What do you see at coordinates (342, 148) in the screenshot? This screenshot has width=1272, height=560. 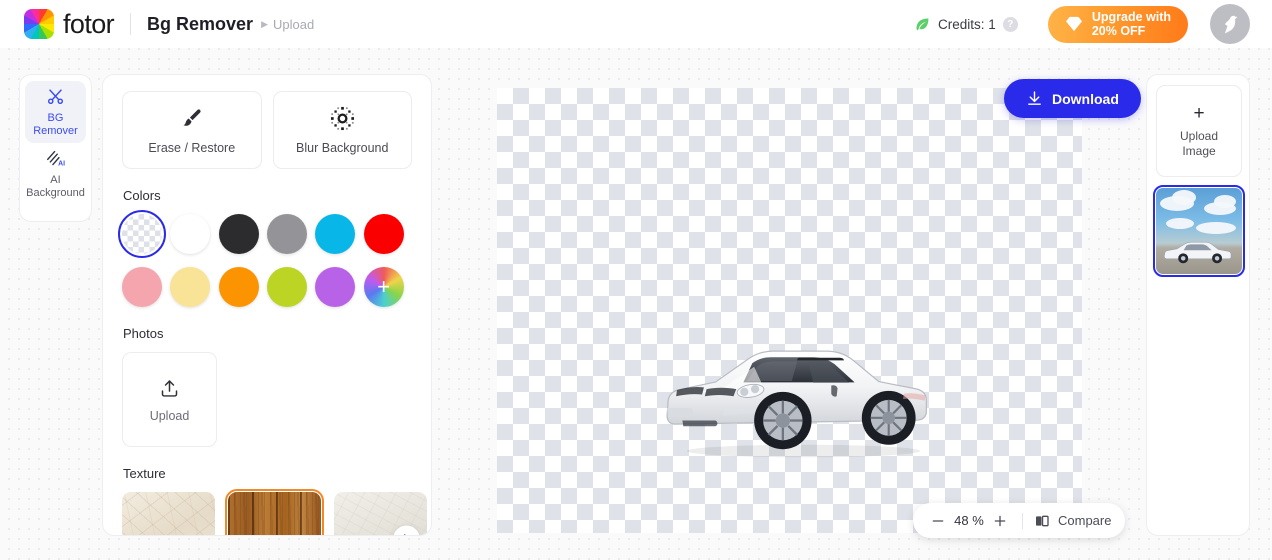 I see `blur-background-label: Blur Background` at bounding box center [342, 148].